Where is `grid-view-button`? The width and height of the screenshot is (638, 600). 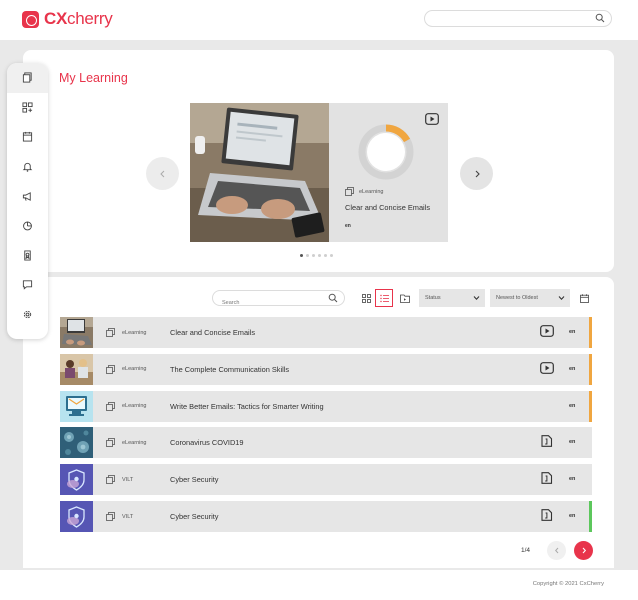 grid-view-button is located at coordinates (366, 298).